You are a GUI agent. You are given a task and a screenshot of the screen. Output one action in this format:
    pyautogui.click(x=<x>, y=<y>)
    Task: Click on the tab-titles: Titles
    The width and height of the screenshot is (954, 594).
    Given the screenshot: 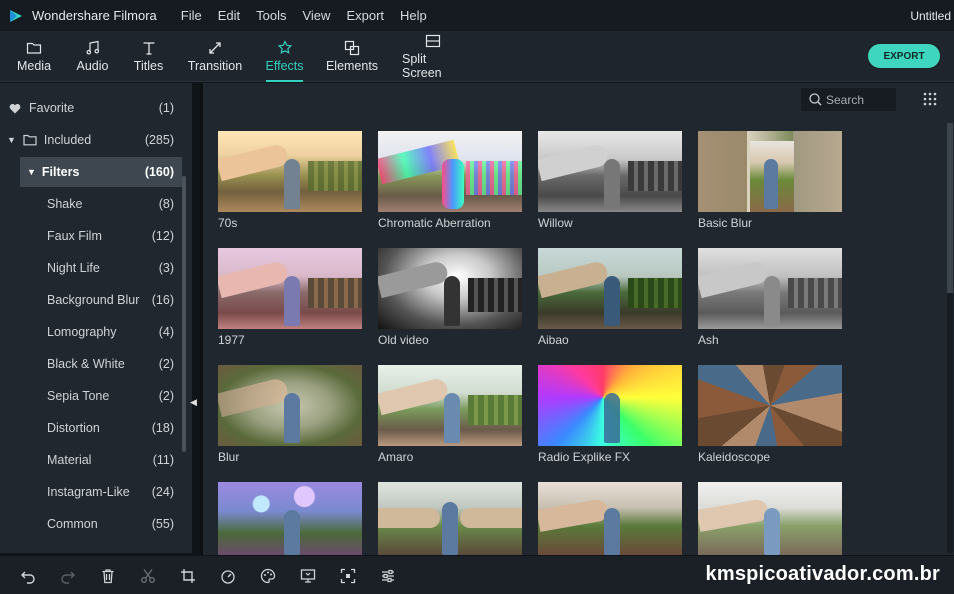 What is the action you would take?
    pyautogui.click(x=148, y=56)
    